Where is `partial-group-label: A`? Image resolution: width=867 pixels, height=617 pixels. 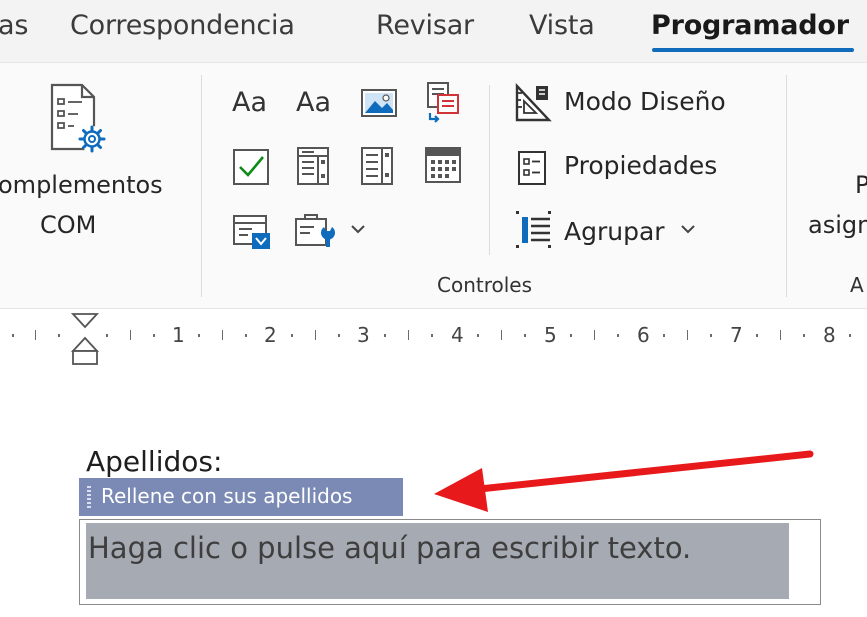
partial-group-label: A is located at coordinates (857, 285).